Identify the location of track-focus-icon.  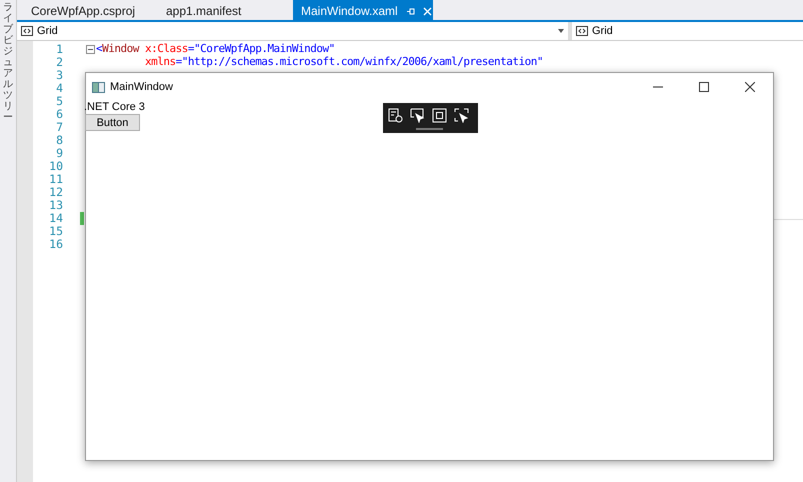
(461, 115).